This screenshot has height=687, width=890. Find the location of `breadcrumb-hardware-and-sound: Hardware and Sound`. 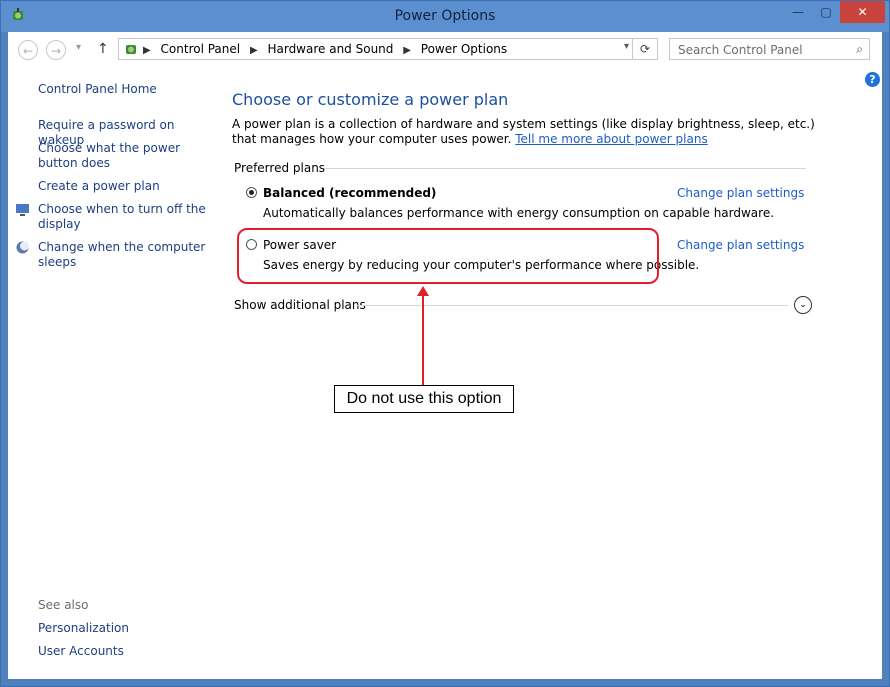

breadcrumb-hardware-and-sound: Hardware and Sound is located at coordinates (330, 49).